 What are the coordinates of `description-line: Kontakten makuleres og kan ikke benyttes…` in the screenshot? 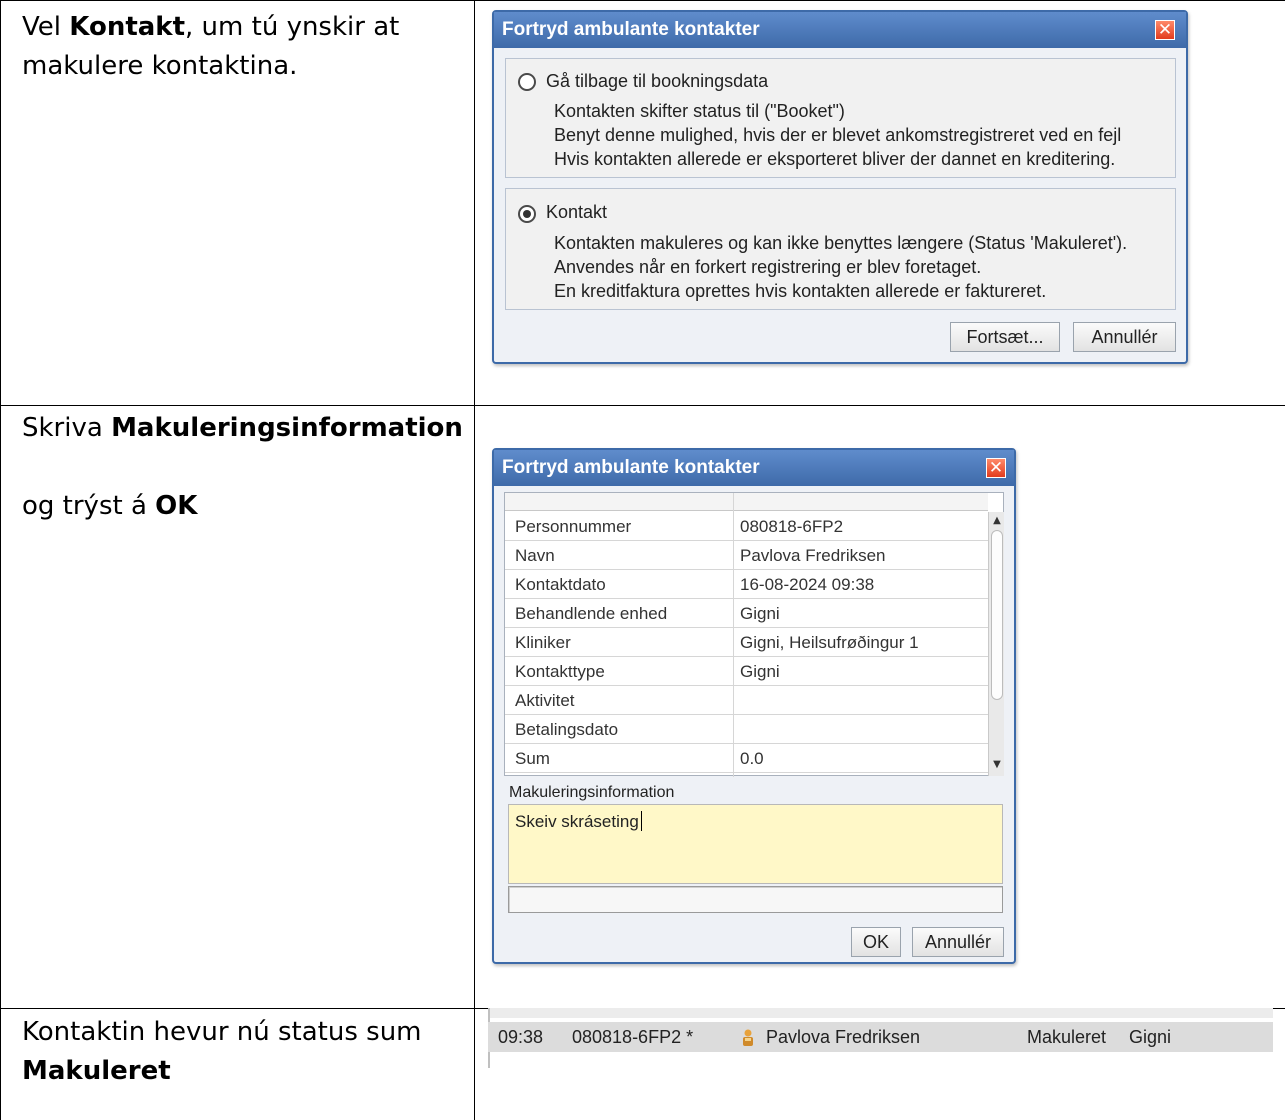 It's located at (841, 243).